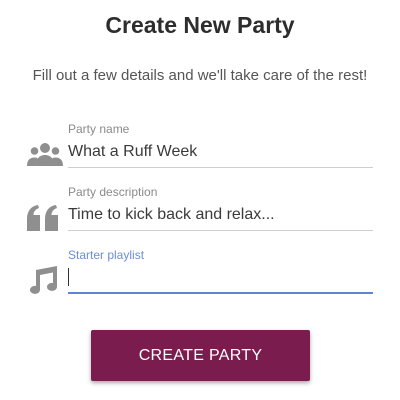 Image resolution: width=400 pixels, height=400 pixels. Describe the element at coordinates (220, 215) in the screenshot. I see `party-description-input` at that location.